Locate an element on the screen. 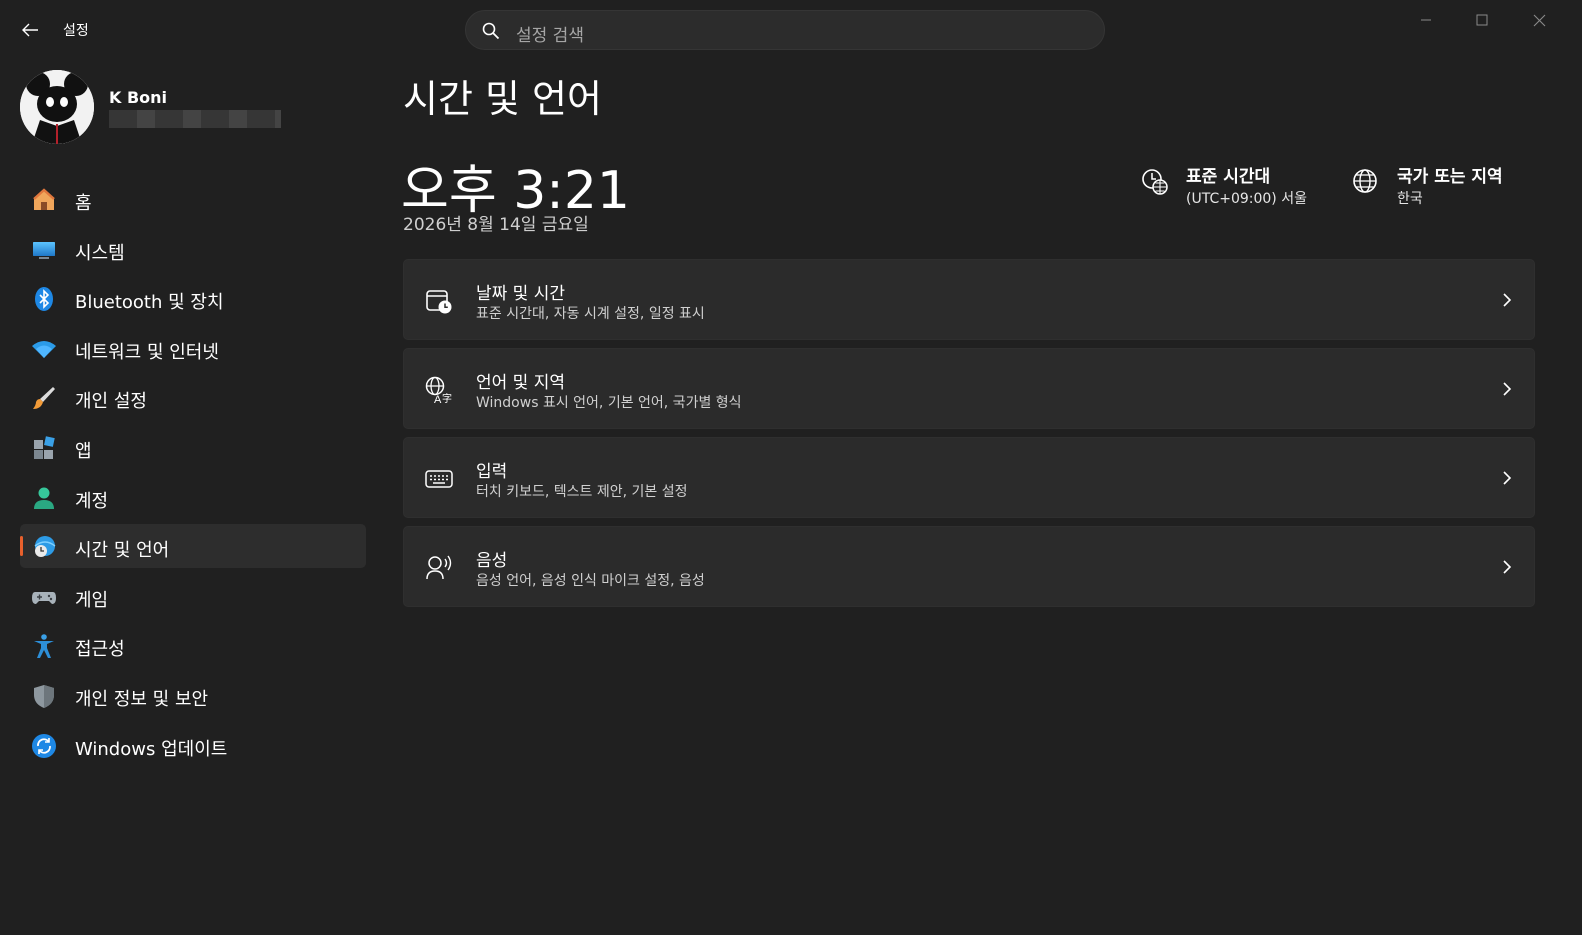 This screenshot has width=1582, height=935. svg-text: A is located at coordinates (438, 399).